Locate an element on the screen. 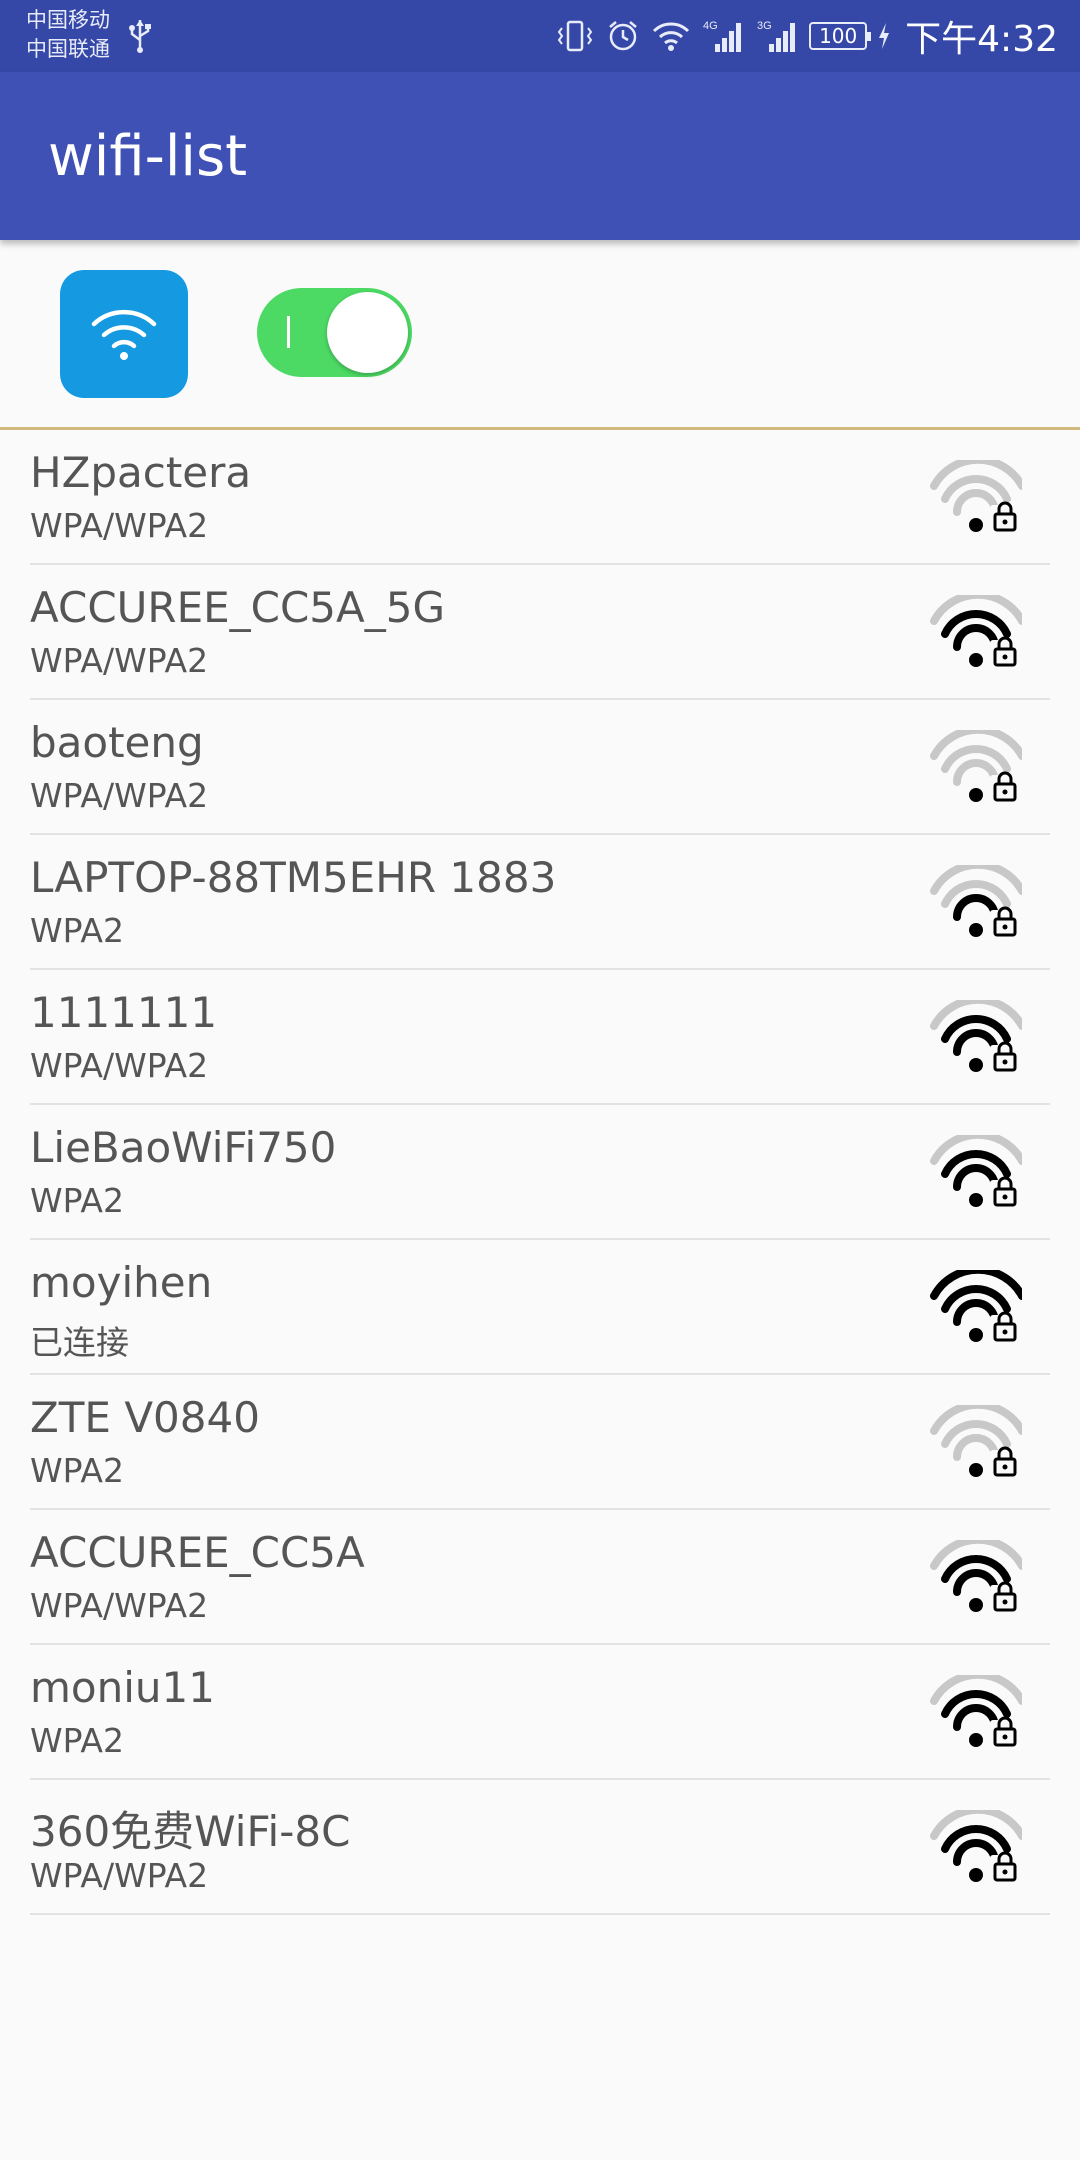 The image size is (1080, 2160). toggle-knob is located at coordinates (367, 332).